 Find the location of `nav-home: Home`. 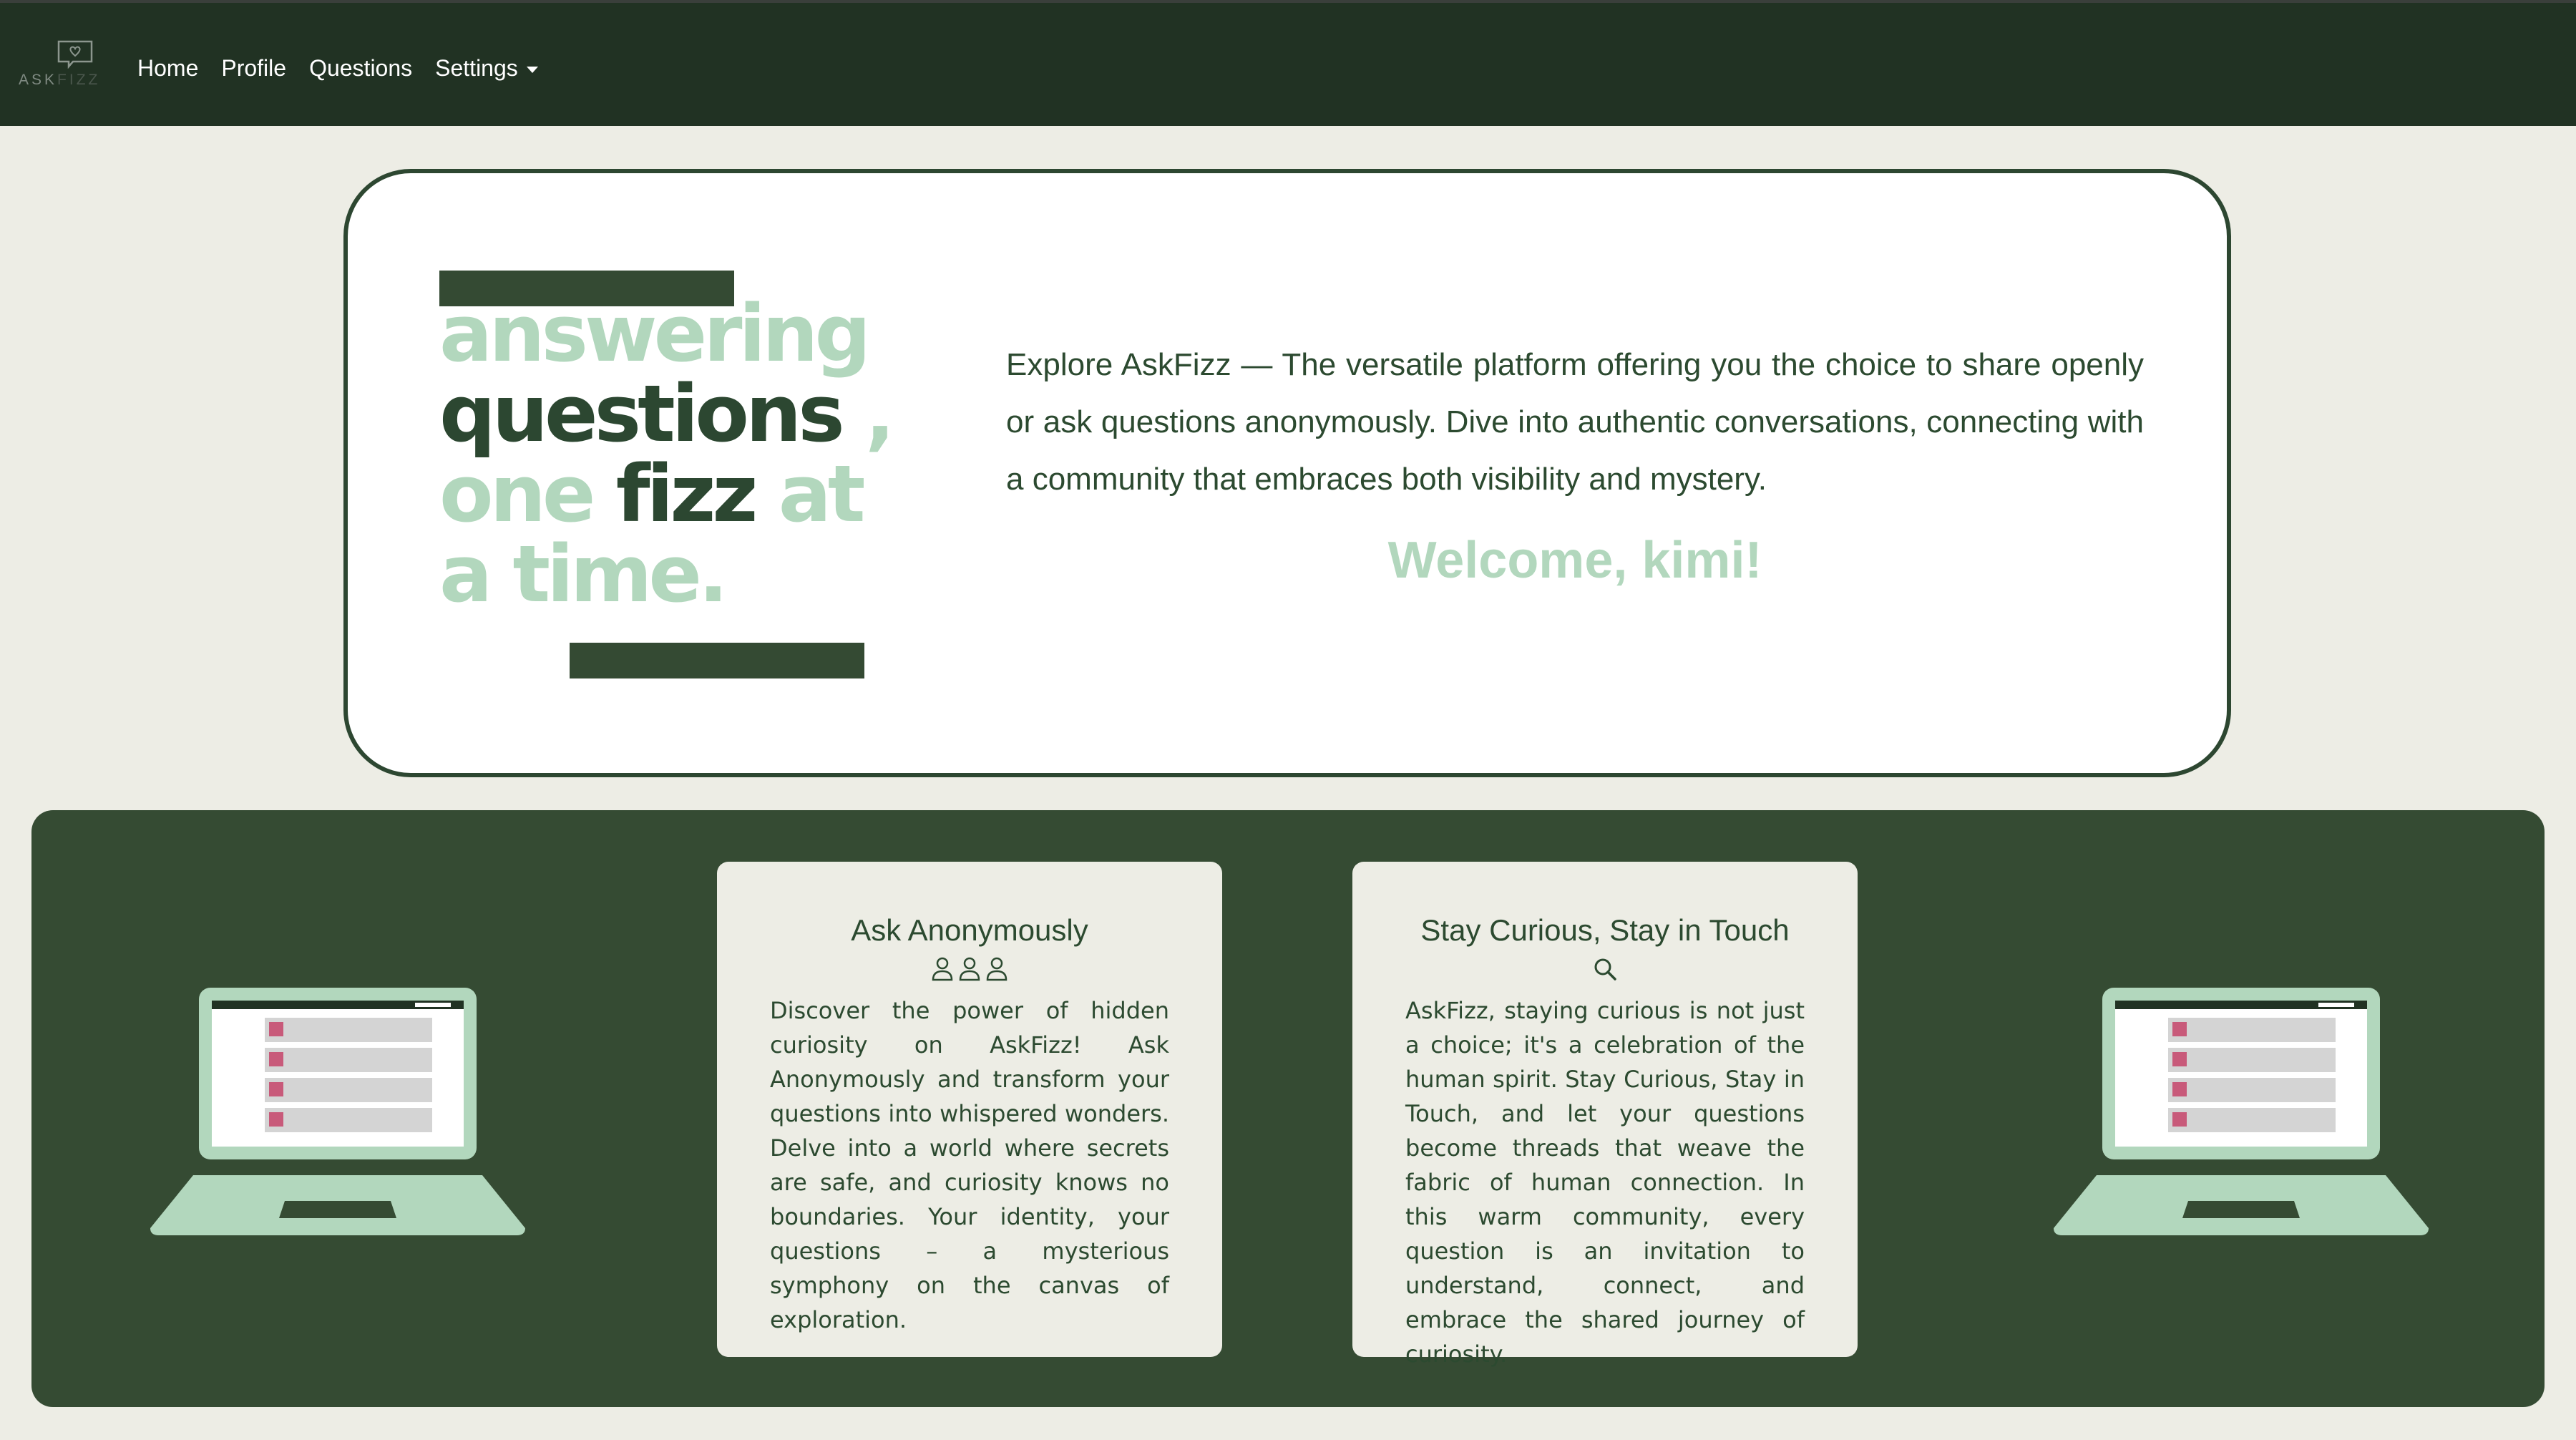

nav-home: Home is located at coordinates (167, 68).